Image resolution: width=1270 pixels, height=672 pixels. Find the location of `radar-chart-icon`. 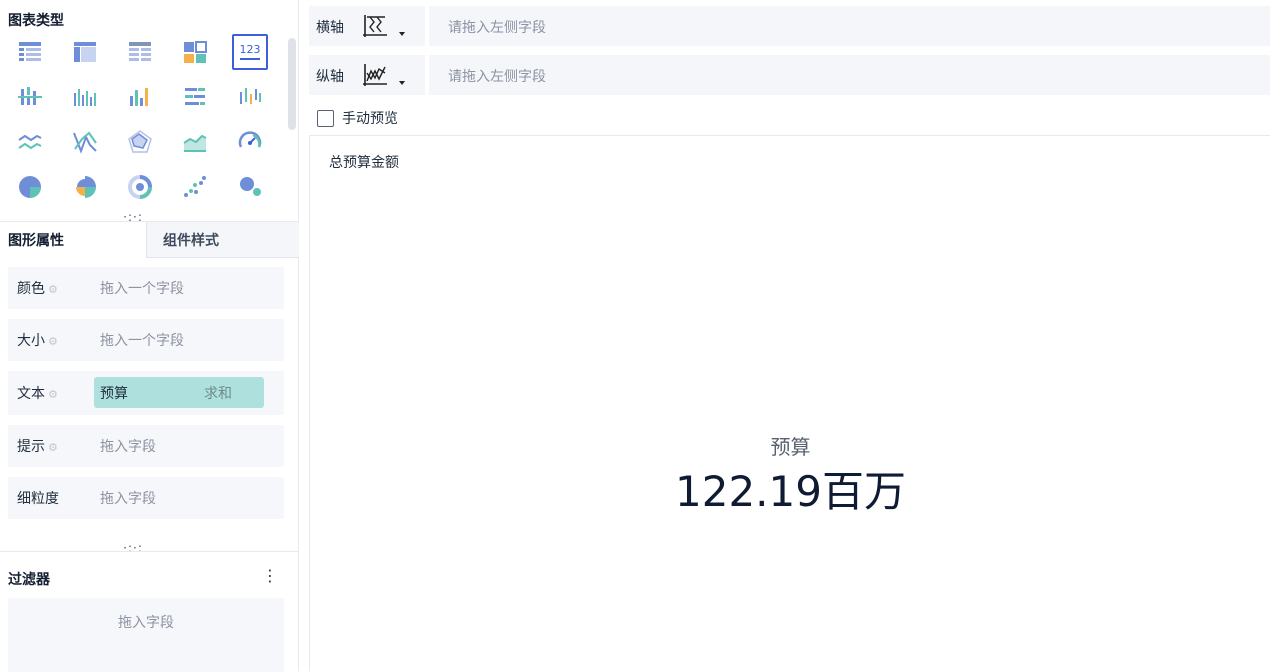

radar-chart-icon is located at coordinates (140, 142).